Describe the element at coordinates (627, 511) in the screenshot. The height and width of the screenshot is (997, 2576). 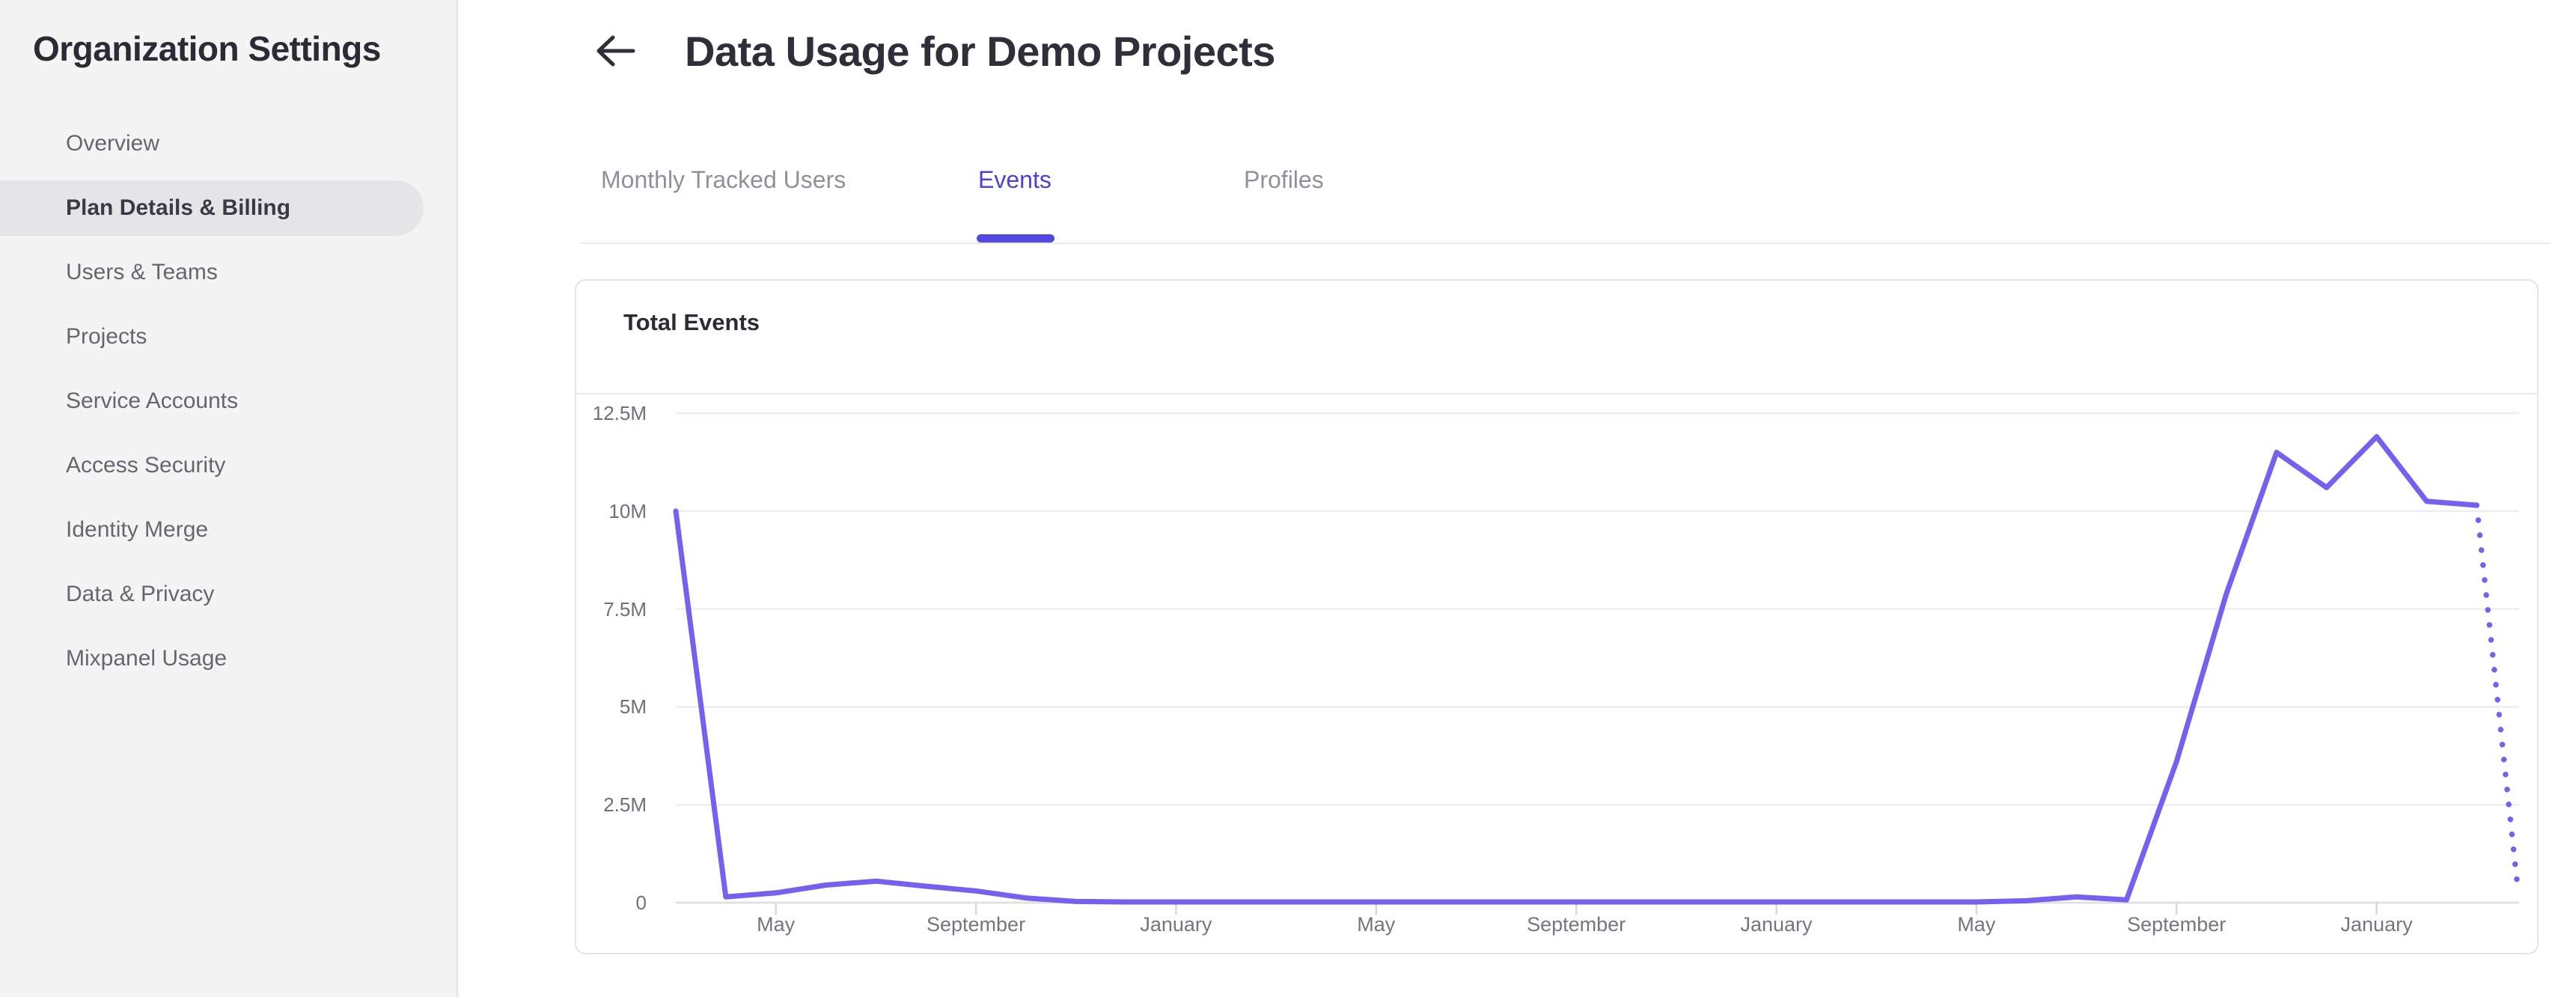
I see `y-axis-label: 10M` at that location.